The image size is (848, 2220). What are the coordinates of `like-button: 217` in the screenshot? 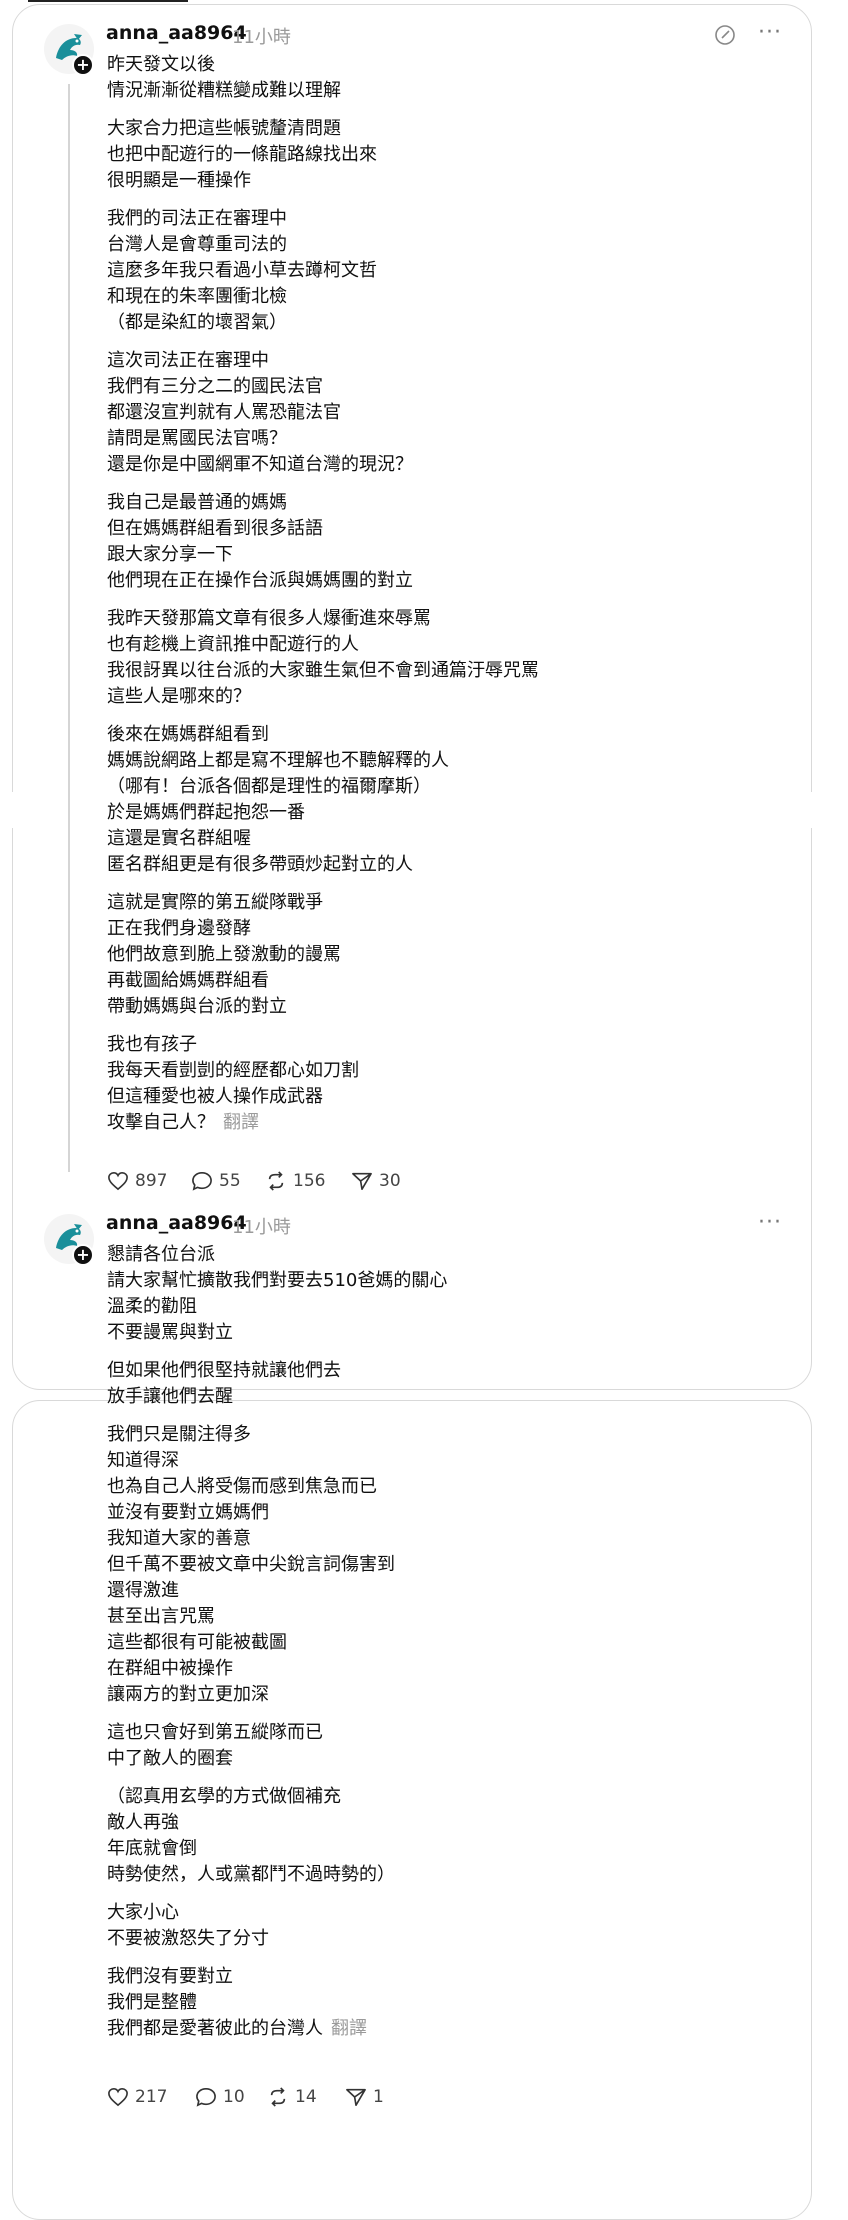 It's located at (137, 2097).